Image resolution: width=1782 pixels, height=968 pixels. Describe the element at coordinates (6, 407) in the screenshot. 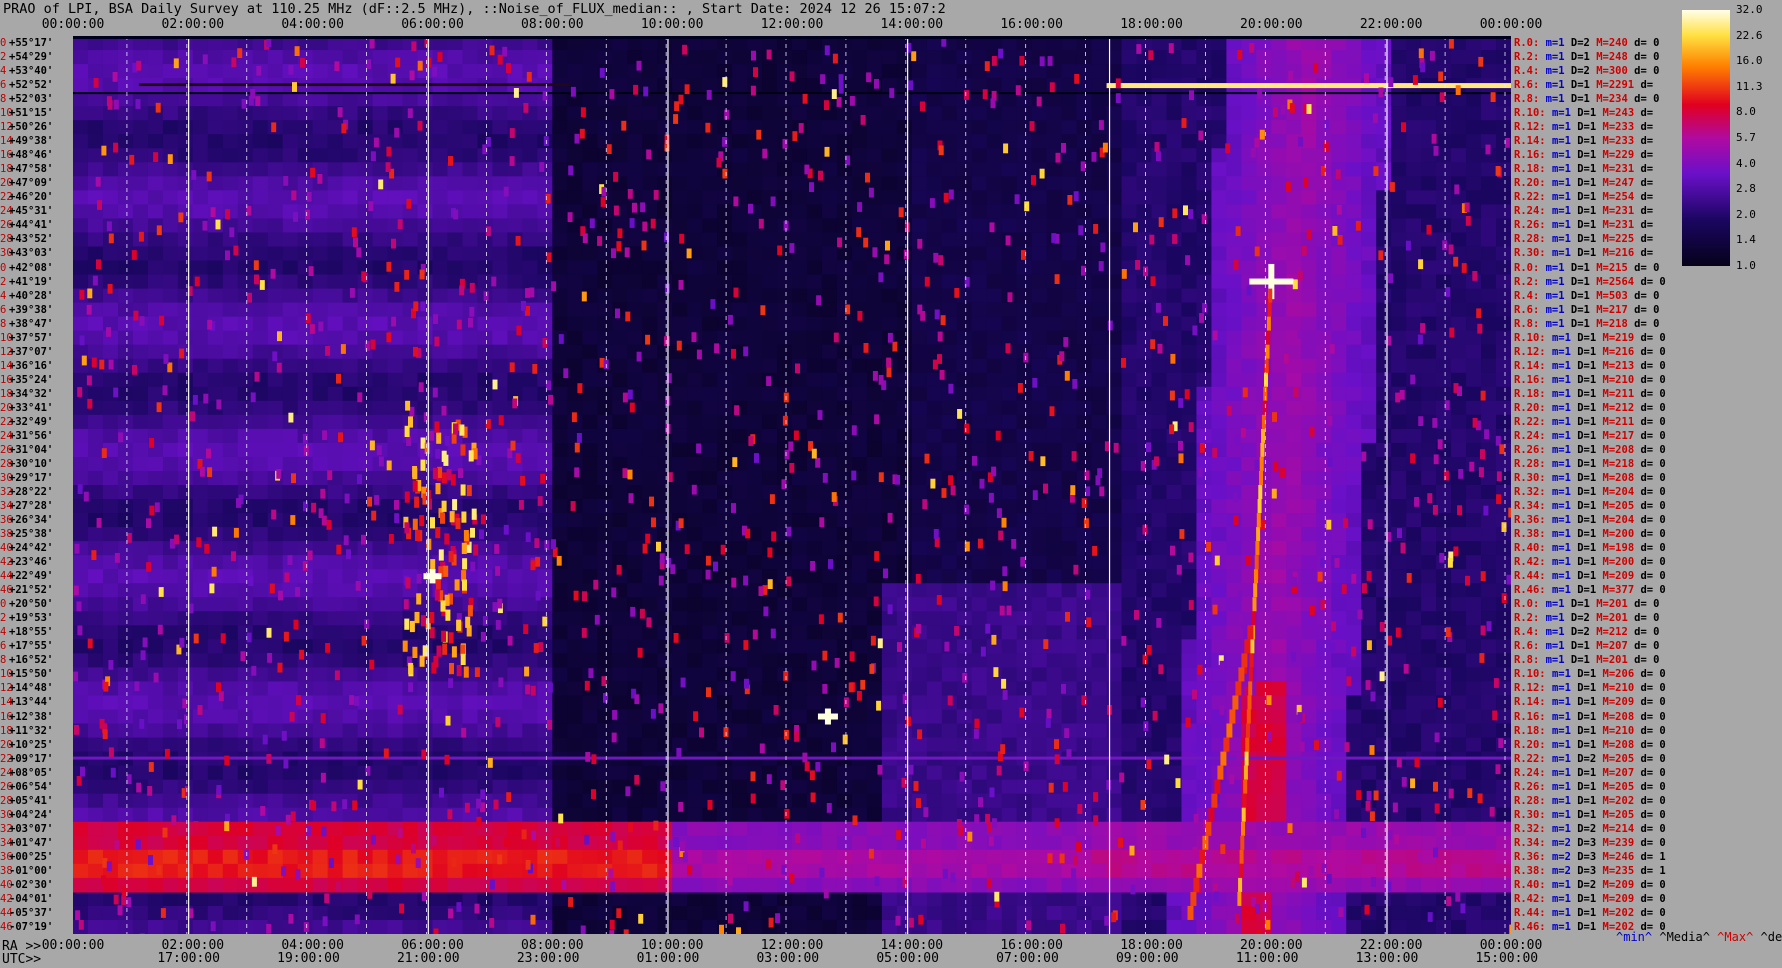

I see `beam-index: 20` at that location.